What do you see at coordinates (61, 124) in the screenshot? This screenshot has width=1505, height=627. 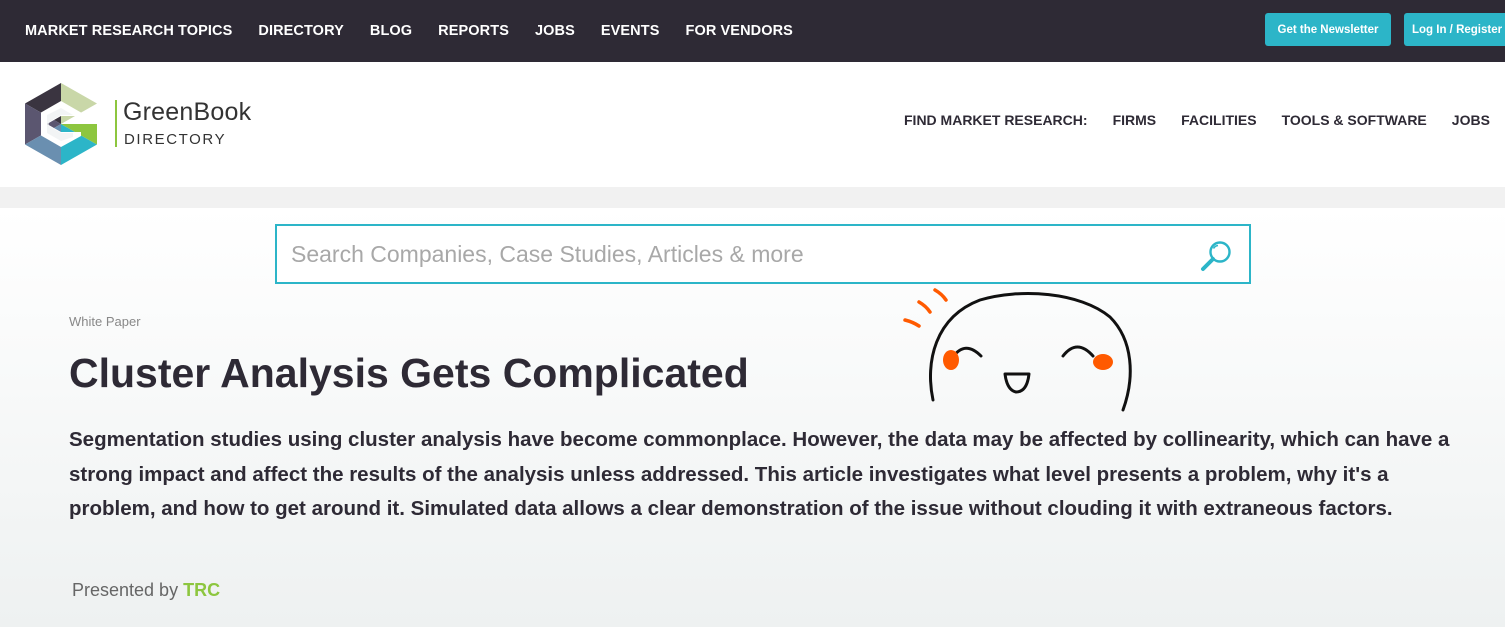 I see `greenbook-logo-icon` at bounding box center [61, 124].